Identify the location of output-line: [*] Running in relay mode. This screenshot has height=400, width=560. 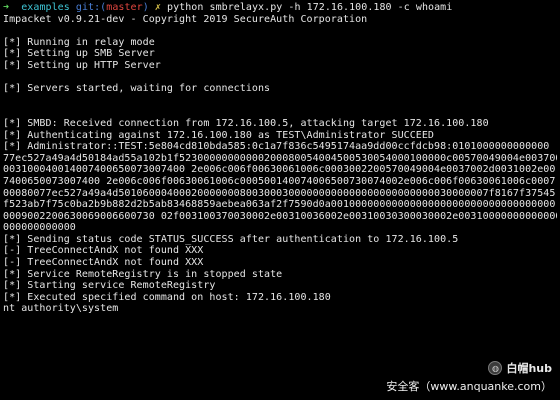
(79, 42).